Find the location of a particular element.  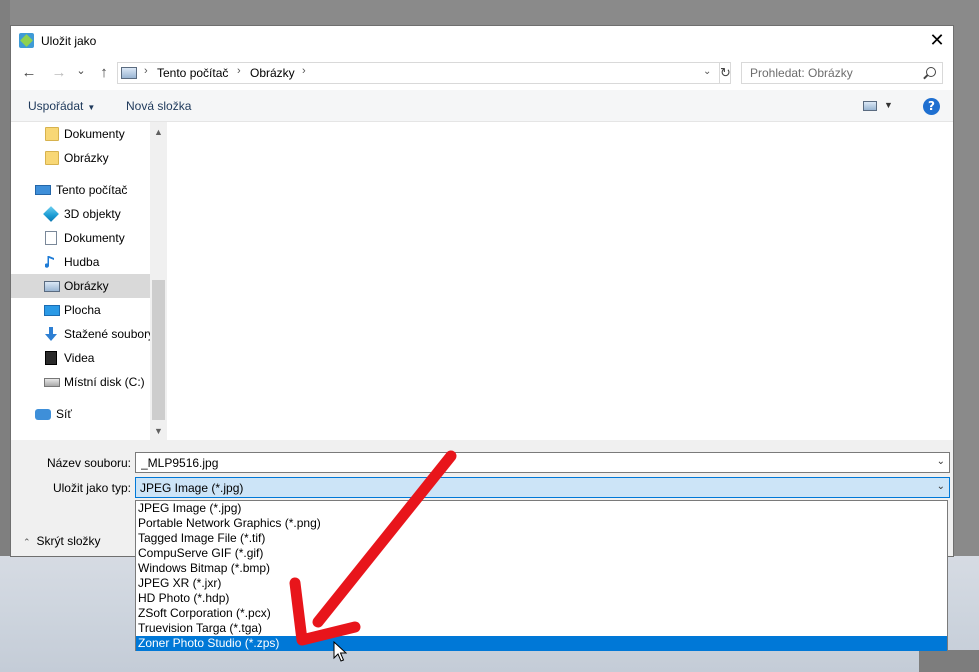

scrollbar-thumb is located at coordinates (158, 350).